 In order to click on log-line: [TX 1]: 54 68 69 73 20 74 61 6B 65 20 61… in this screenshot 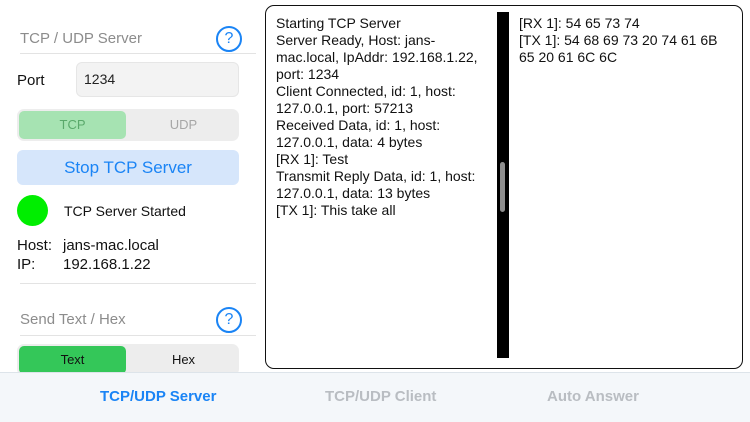, I will do `click(620, 48)`.